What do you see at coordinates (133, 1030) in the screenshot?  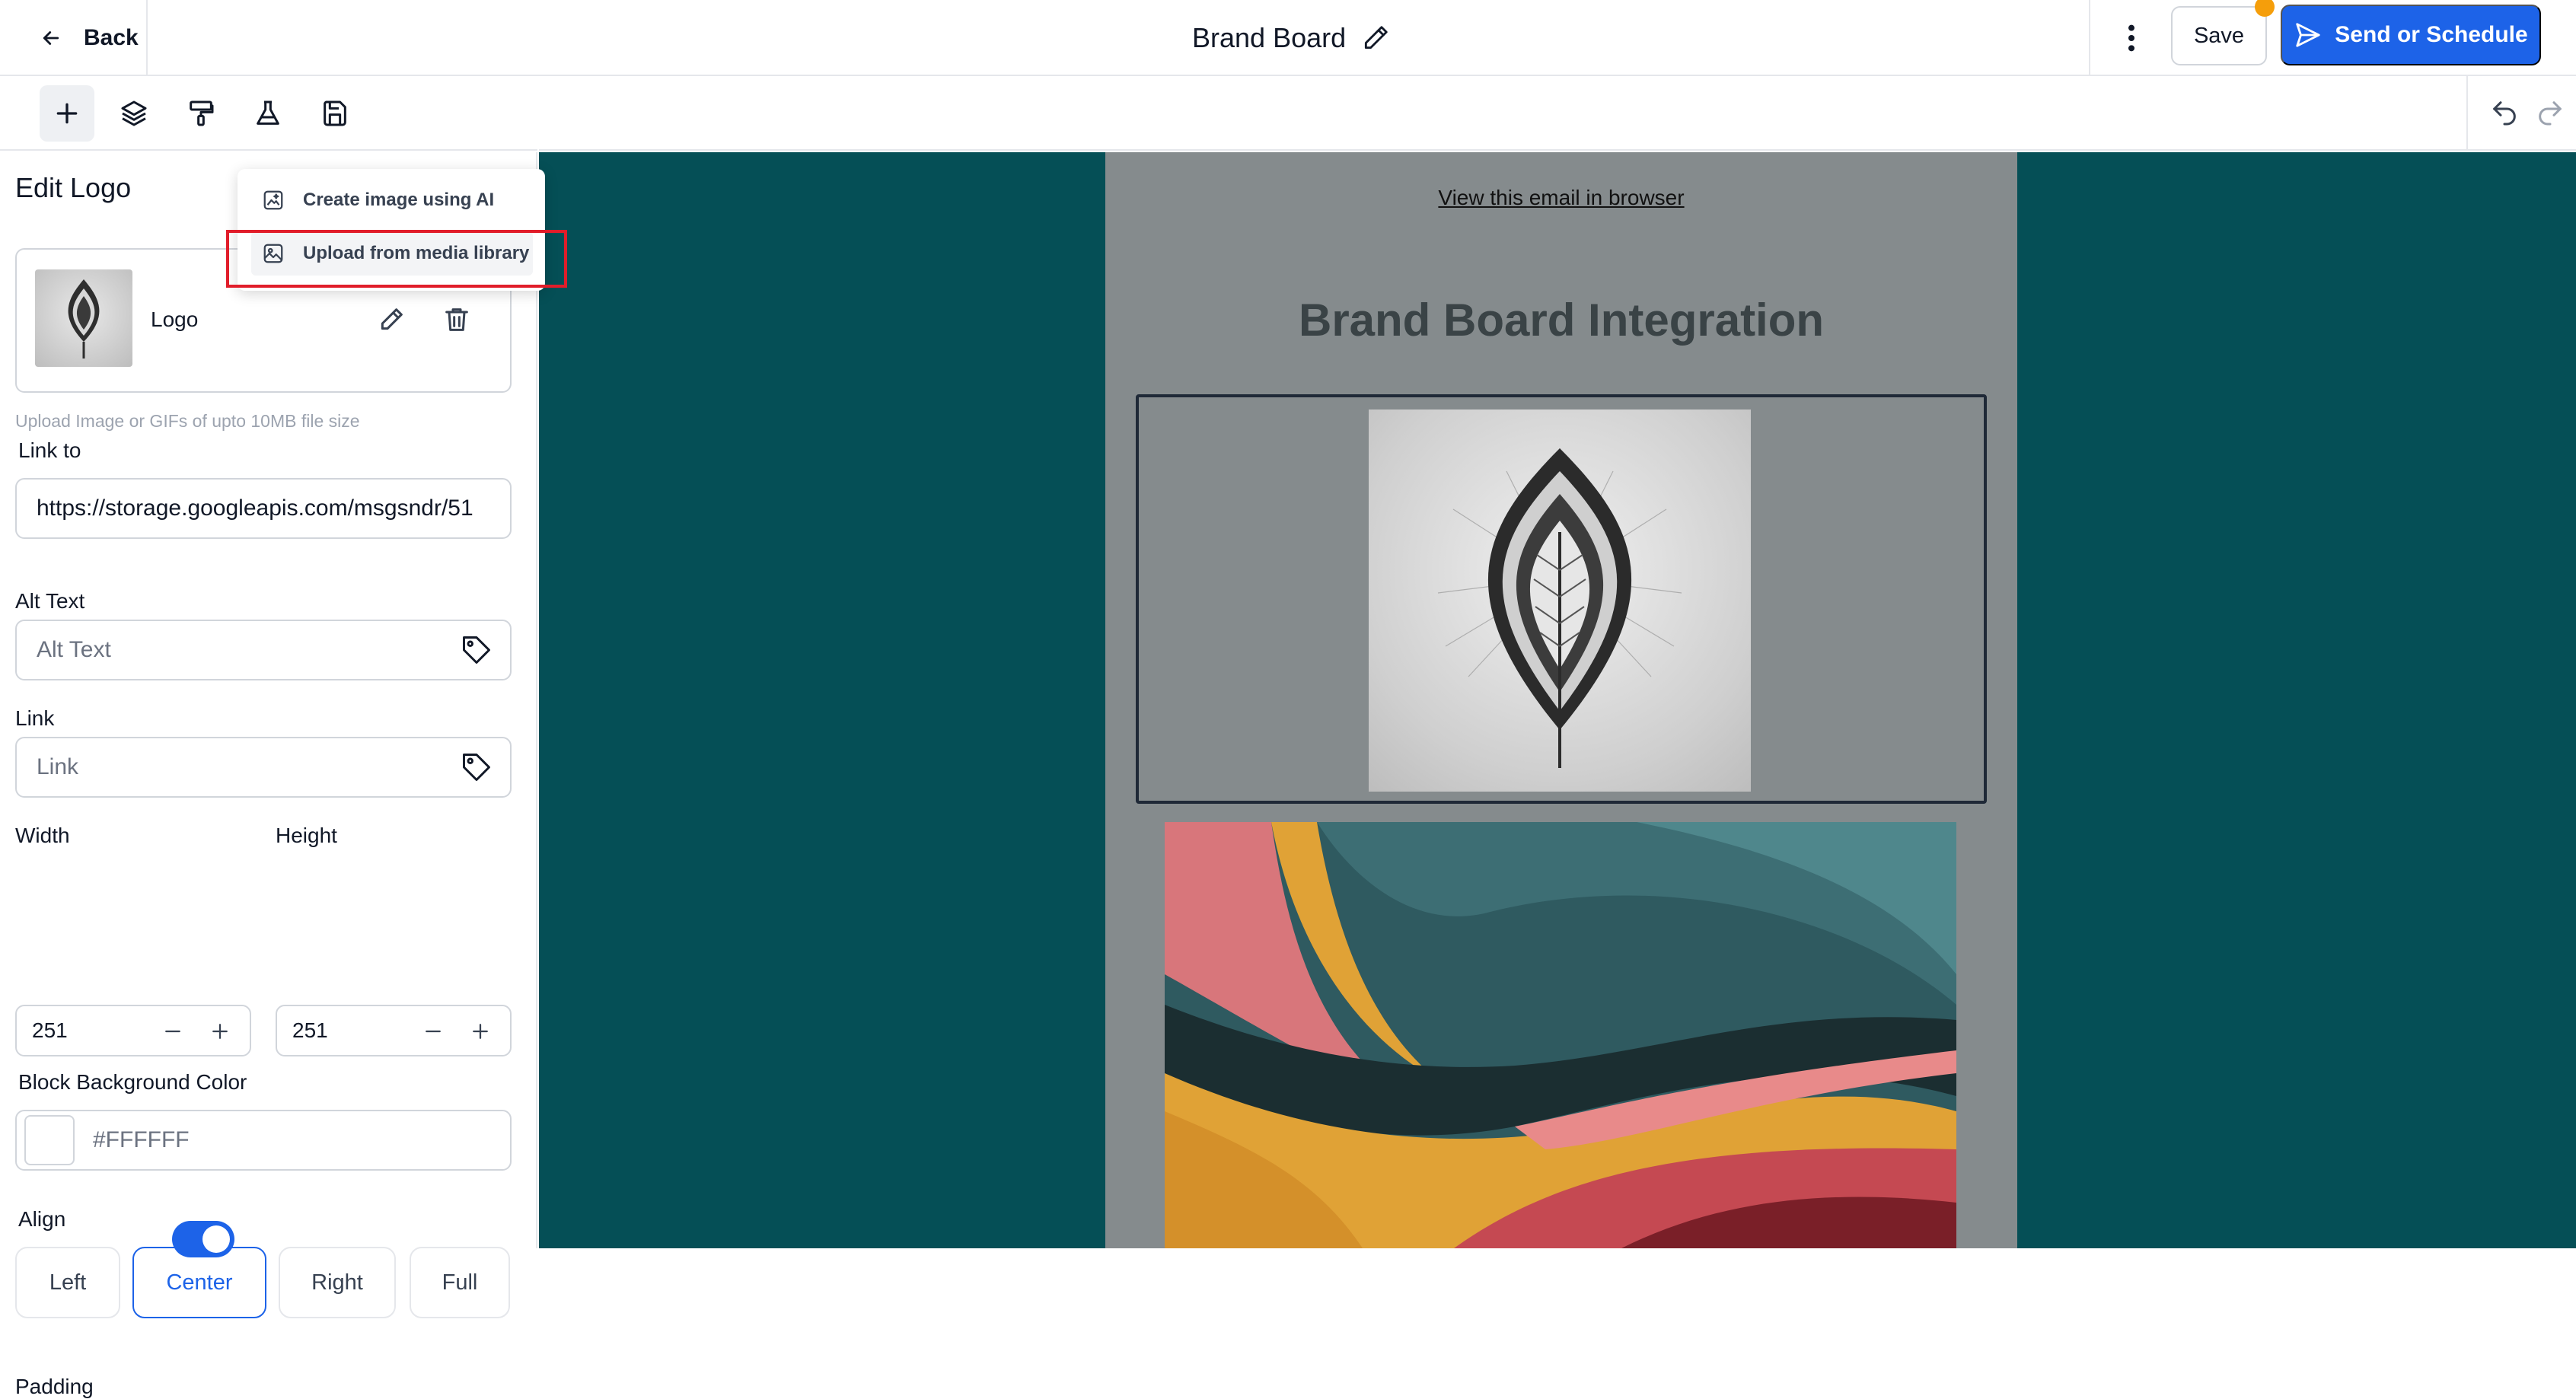 I see `width-stepper: 251` at bounding box center [133, 1030].